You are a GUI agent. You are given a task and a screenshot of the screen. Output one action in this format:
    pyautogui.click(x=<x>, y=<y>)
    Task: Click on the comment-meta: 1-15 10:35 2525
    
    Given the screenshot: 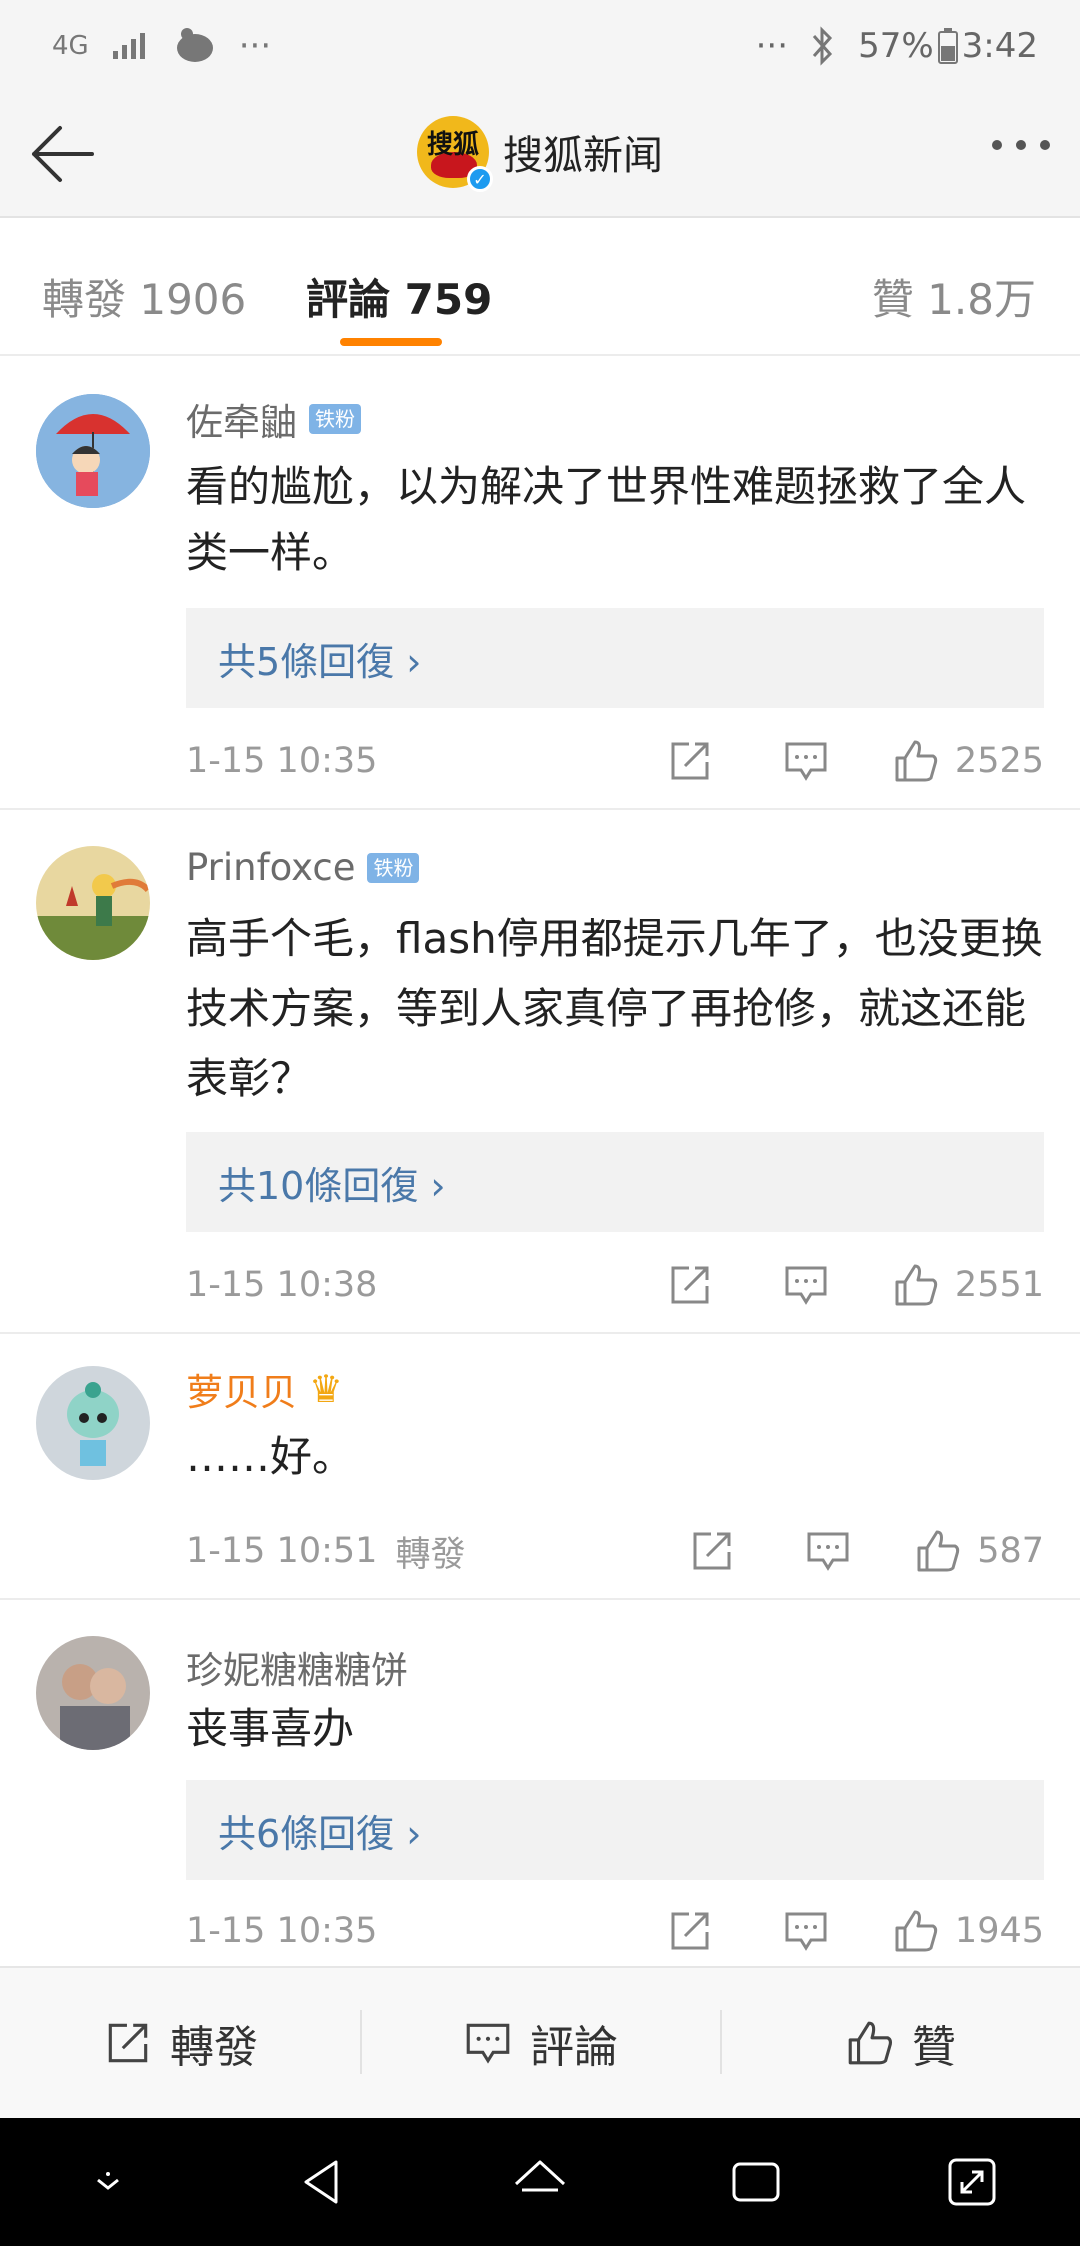 What is the action you would take?
    pyautogui.click(x=615, y=761)
    